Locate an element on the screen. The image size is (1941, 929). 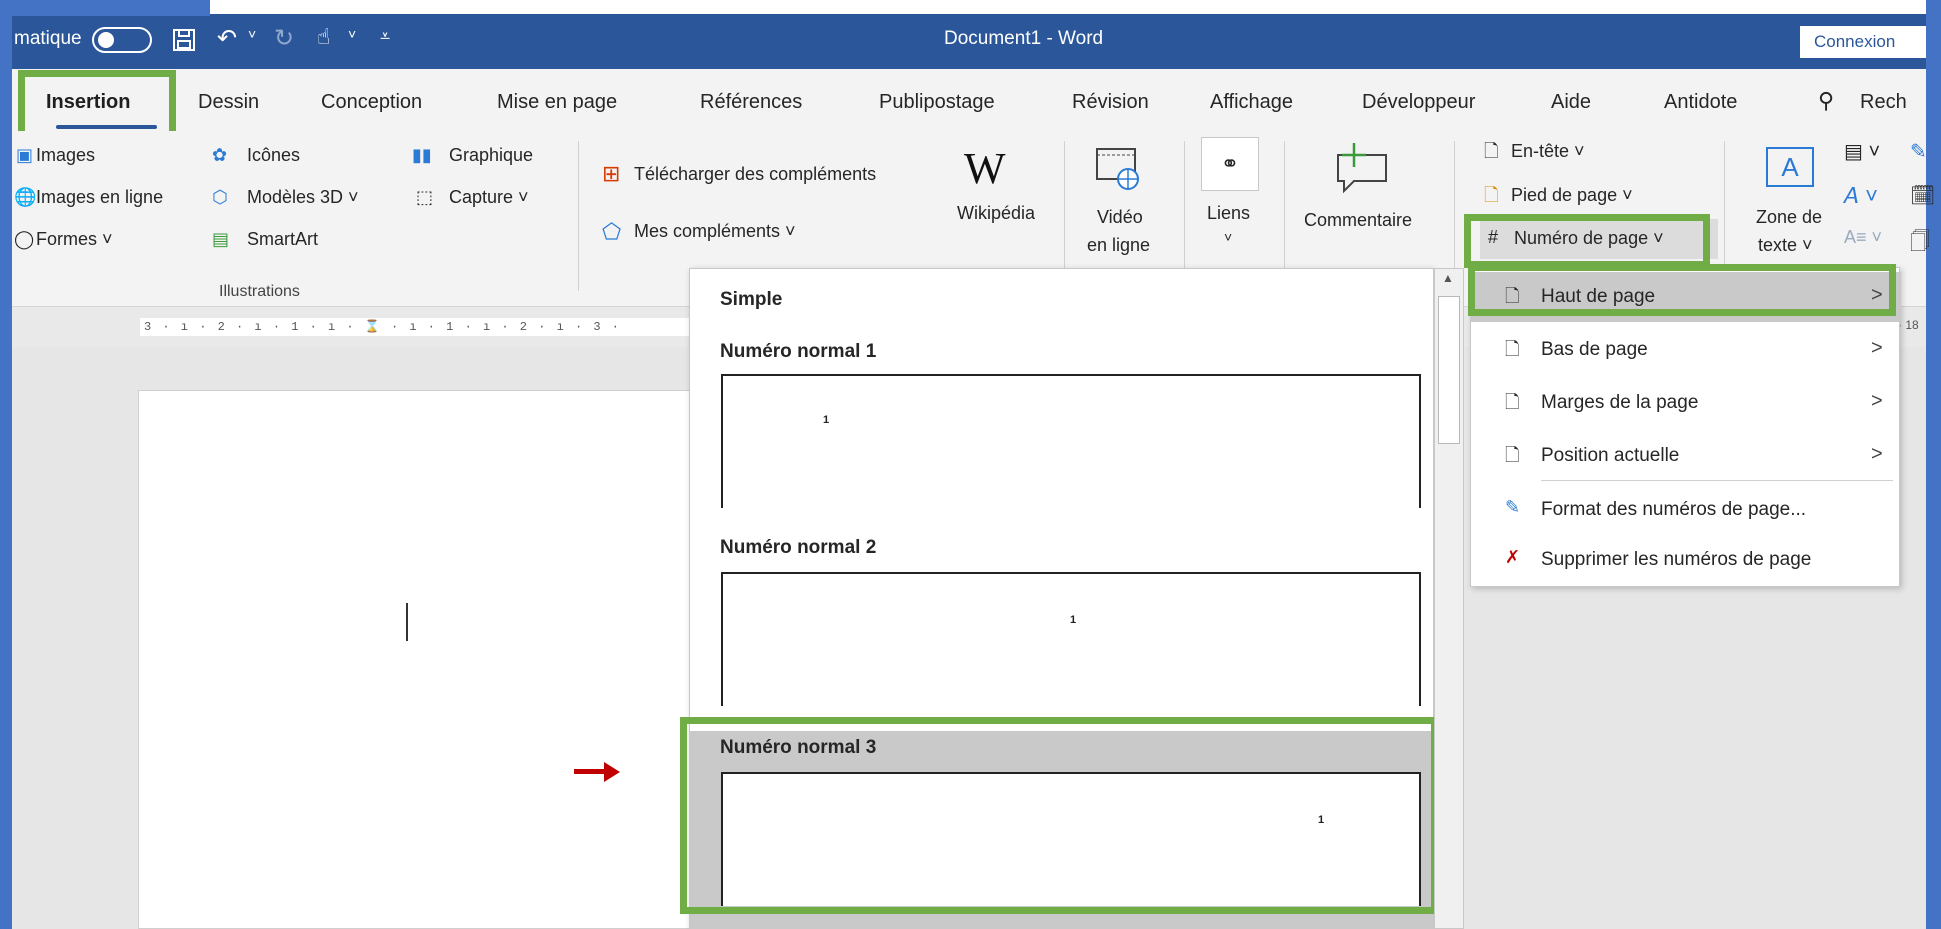
online-video-icon is located at coordinates (1118, 169).